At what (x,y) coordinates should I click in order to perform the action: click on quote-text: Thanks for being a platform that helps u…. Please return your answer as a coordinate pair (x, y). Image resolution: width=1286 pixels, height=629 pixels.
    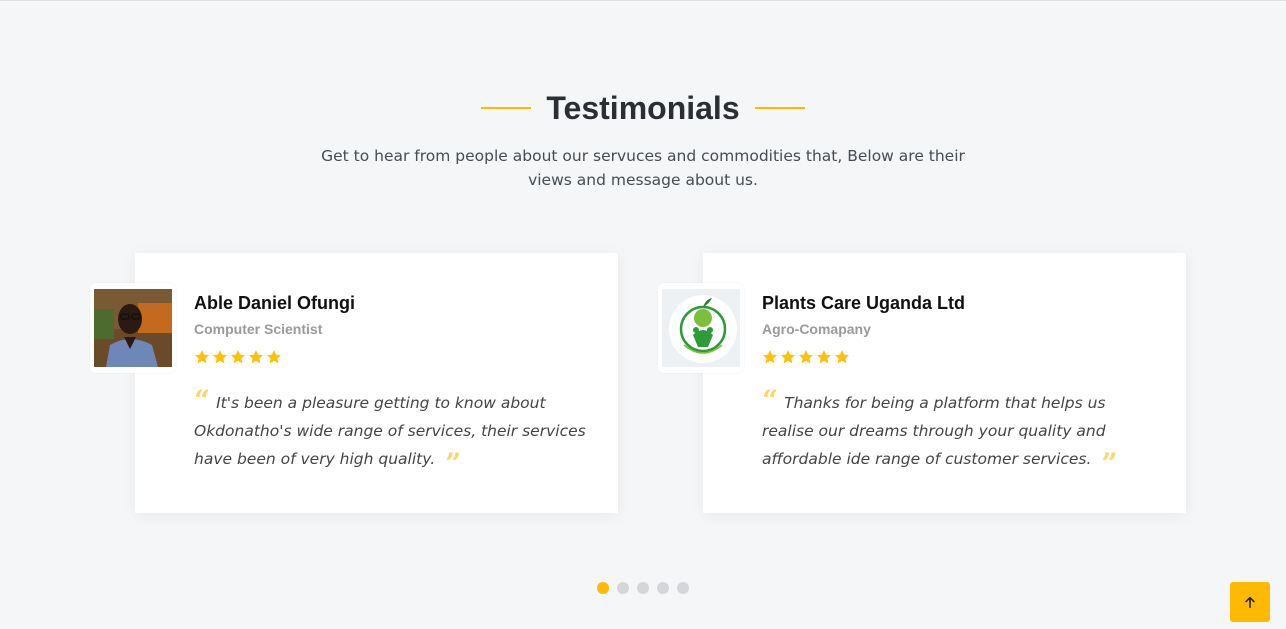
    Looking at the image, I should click on (934, 431).